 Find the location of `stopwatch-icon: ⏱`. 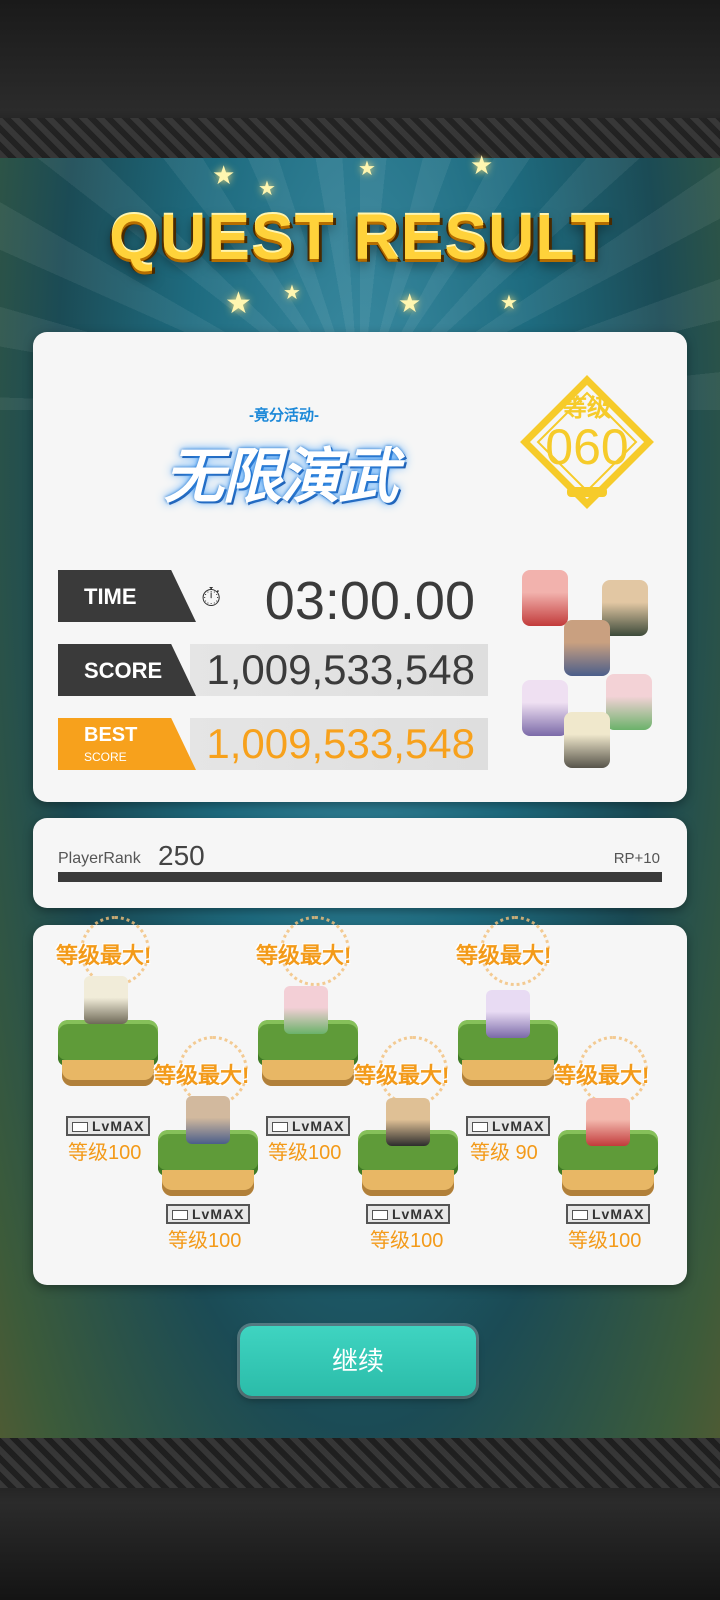

stopwatch-icon: ⏱ is located at coordinates (211, 597).